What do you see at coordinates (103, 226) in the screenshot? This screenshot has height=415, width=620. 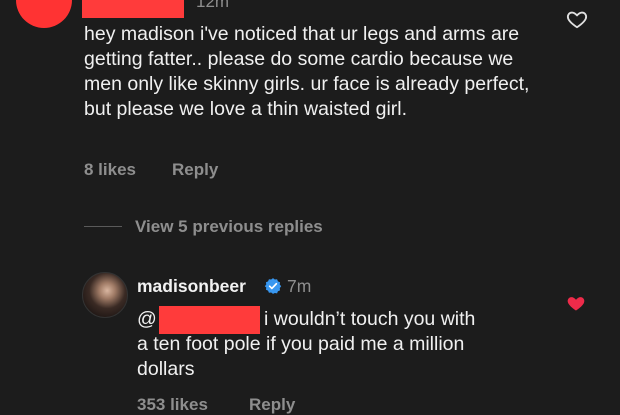 I see `thread-divider` at bounding box center [103, 226].